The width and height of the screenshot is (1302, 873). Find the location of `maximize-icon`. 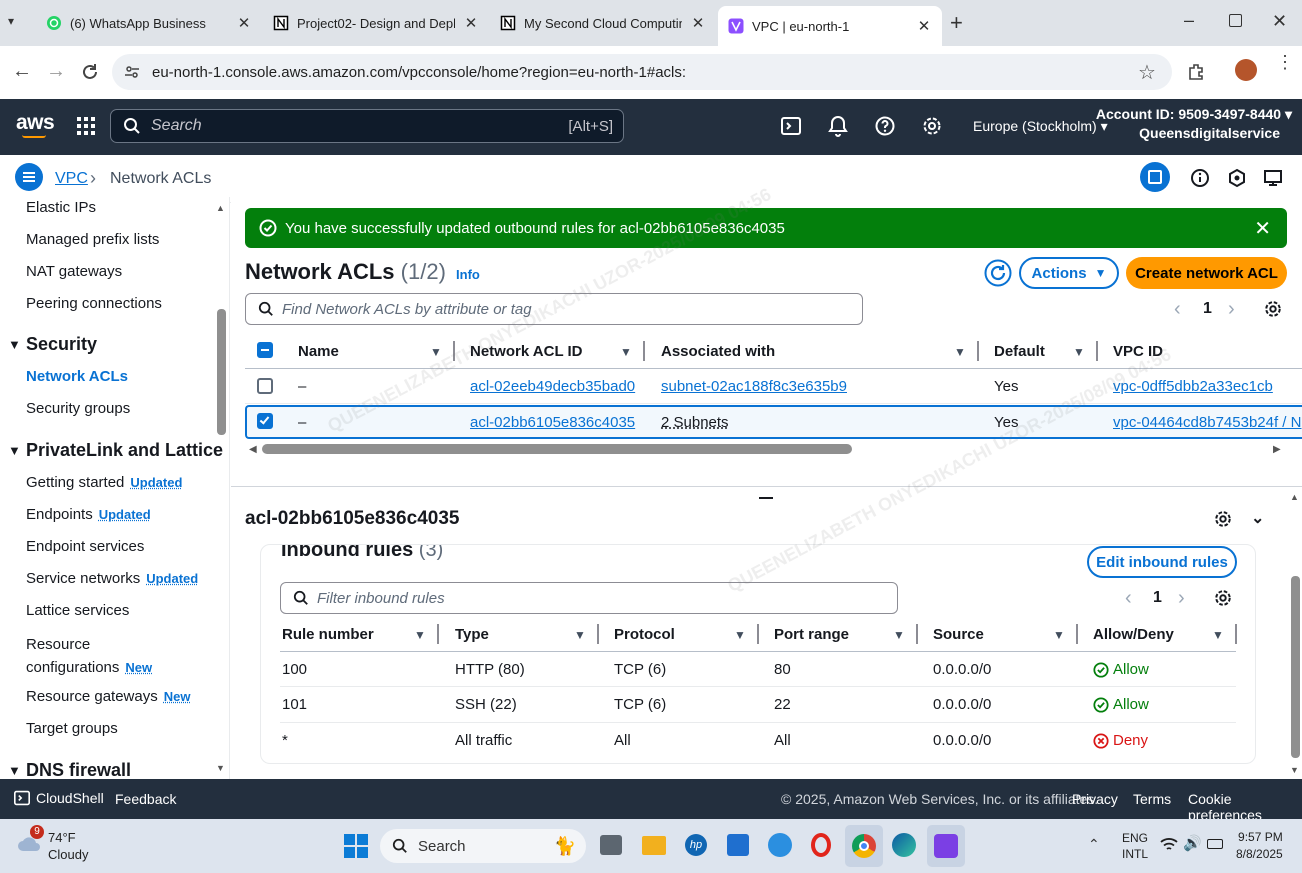

maximize-icon is located at coordinates (1235, 20).